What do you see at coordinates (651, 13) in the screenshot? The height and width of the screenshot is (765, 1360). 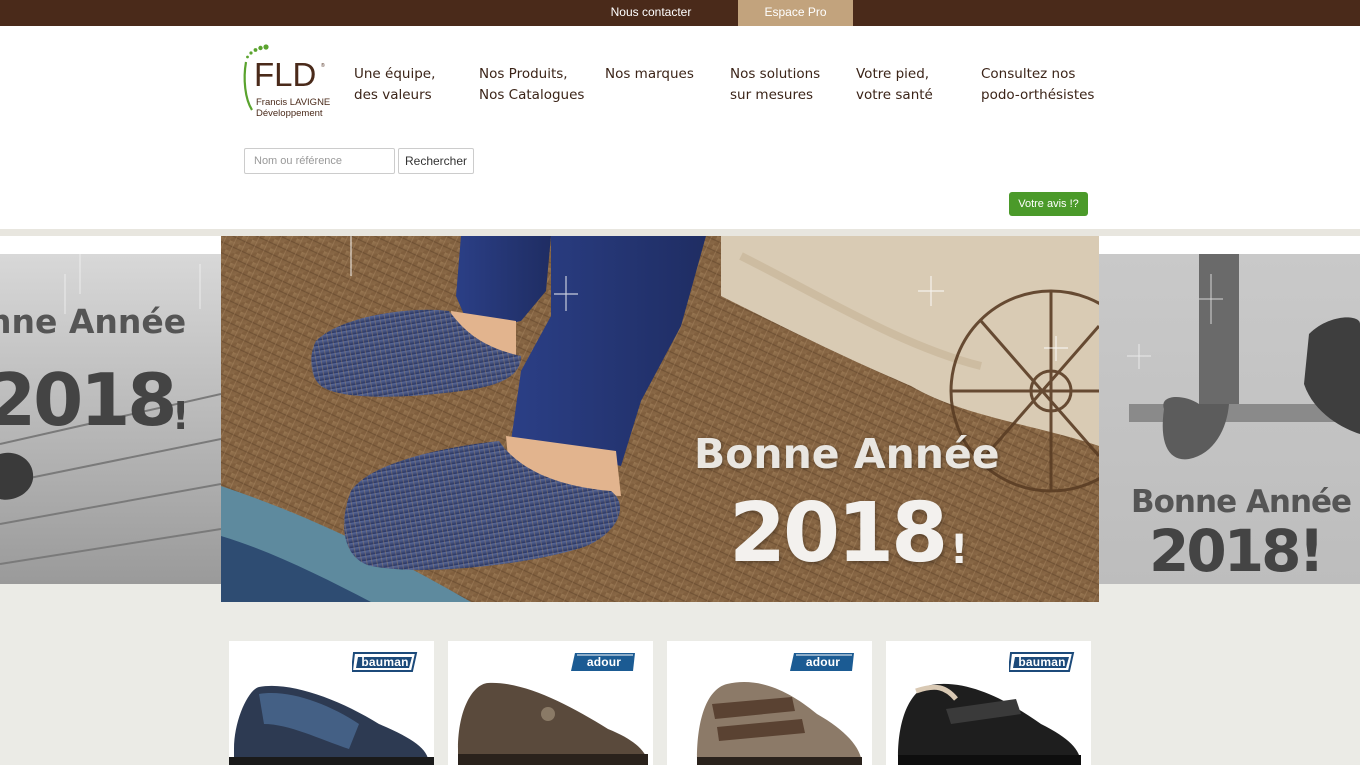 I see `contact-link: Nous contacter` at bounding box center [651, 13].